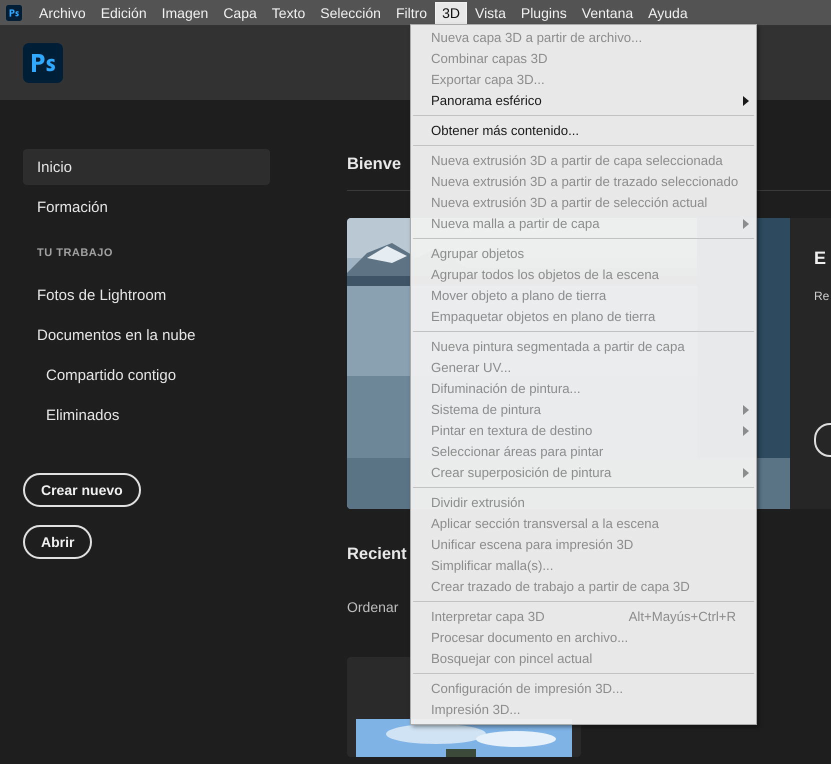 This screenshot has width=831, height=764. Describe the element at coordinates (374, 165) in the screenshot. I see `welcome-title: Bienve` at that location.